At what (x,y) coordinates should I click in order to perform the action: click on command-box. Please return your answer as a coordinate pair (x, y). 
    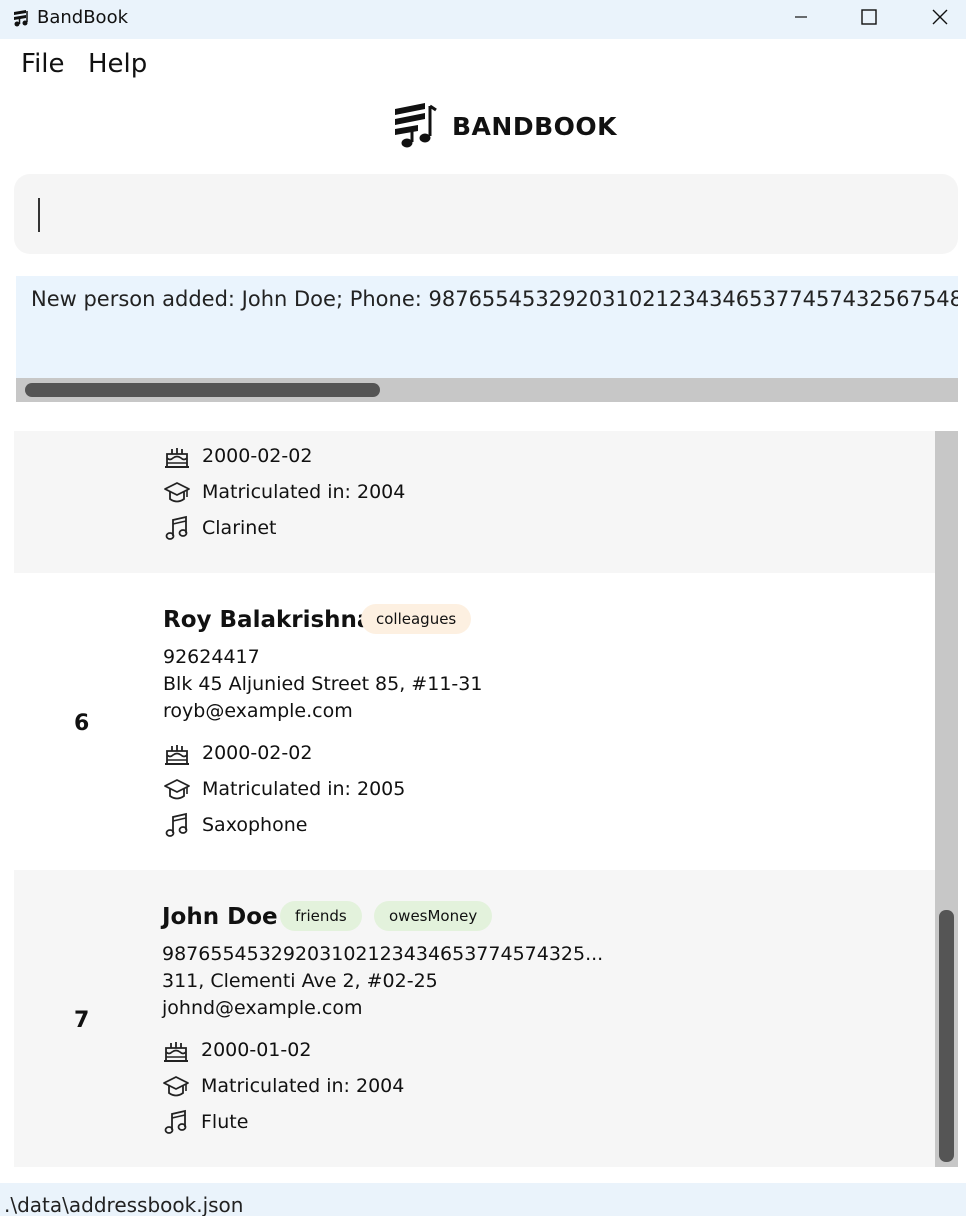
    Looking at the image, I should click on (486, 214).